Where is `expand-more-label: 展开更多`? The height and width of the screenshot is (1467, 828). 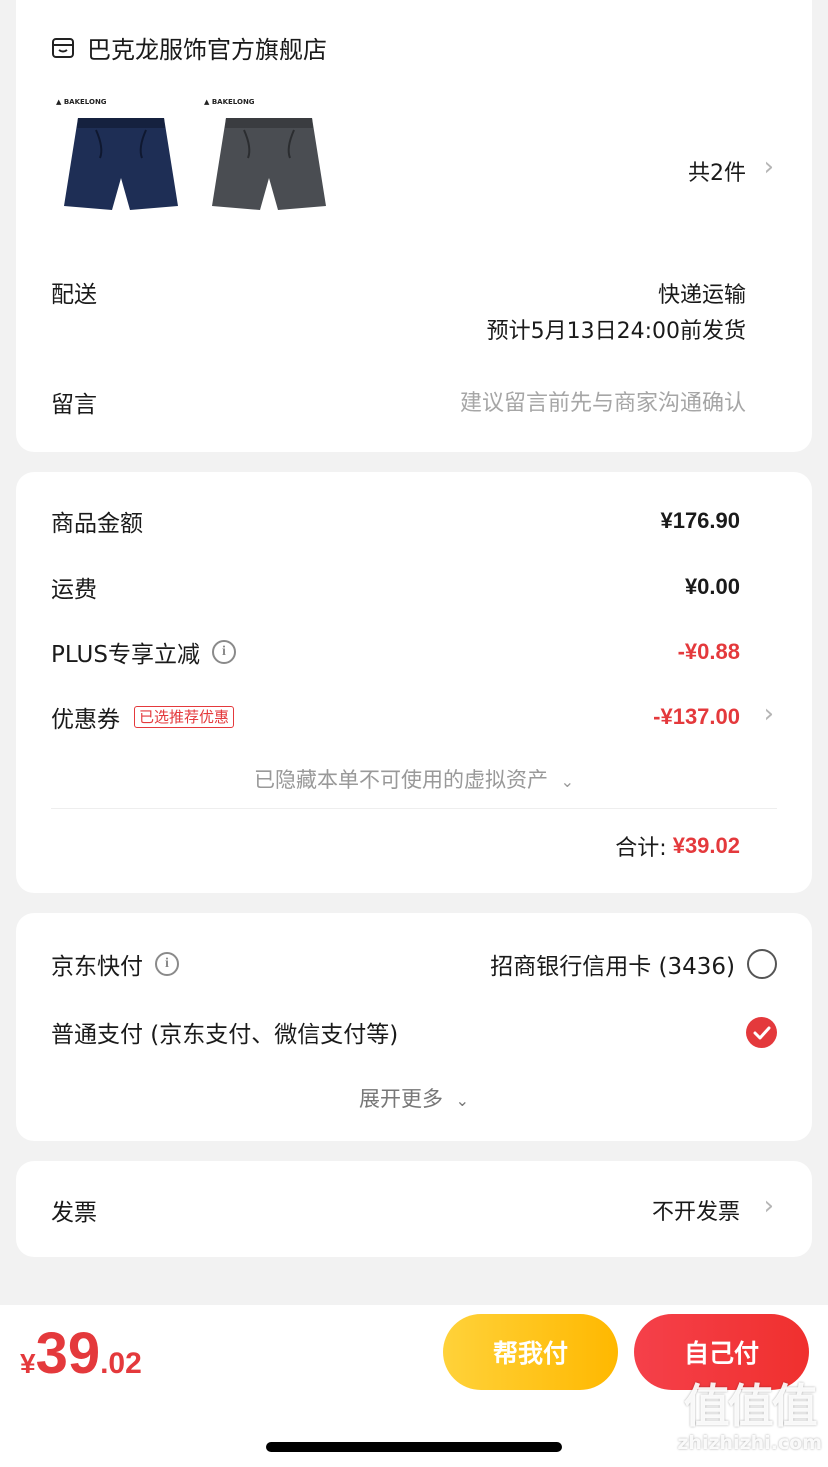 expand-more-label: 展开更多 is located at coordinates (400, 1099).